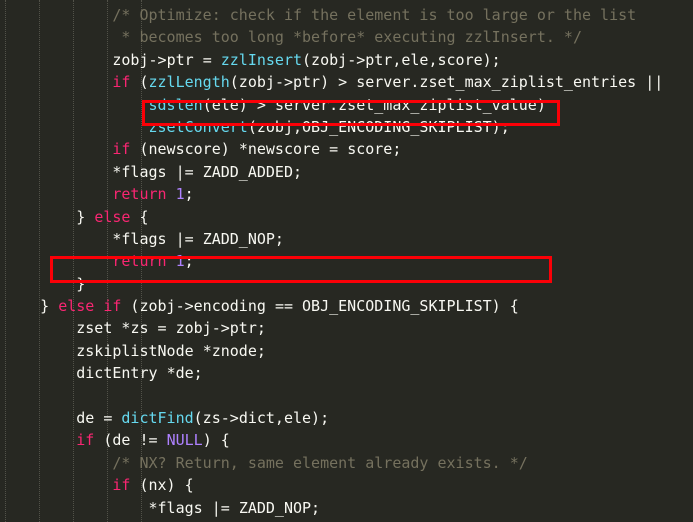  Describe the element at coordinates (99, 328) in the screenshot. I see `code-token: zset` at that location.